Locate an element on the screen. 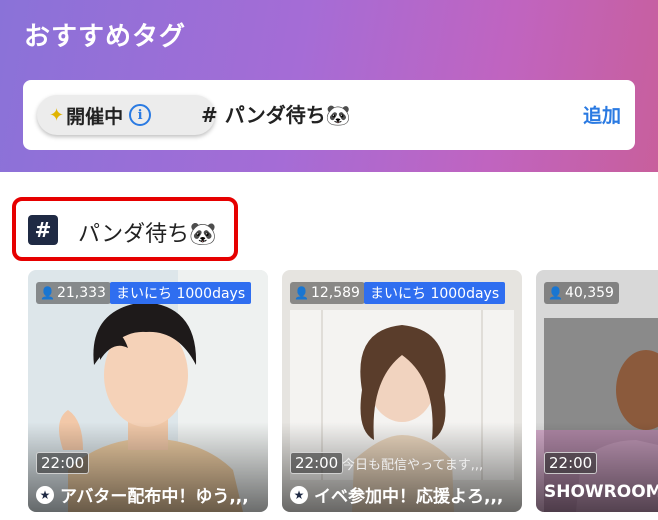 The height and width of the screenshot is (520, 658). viewer-count: 12,589 is located at coordinates (335, 293).